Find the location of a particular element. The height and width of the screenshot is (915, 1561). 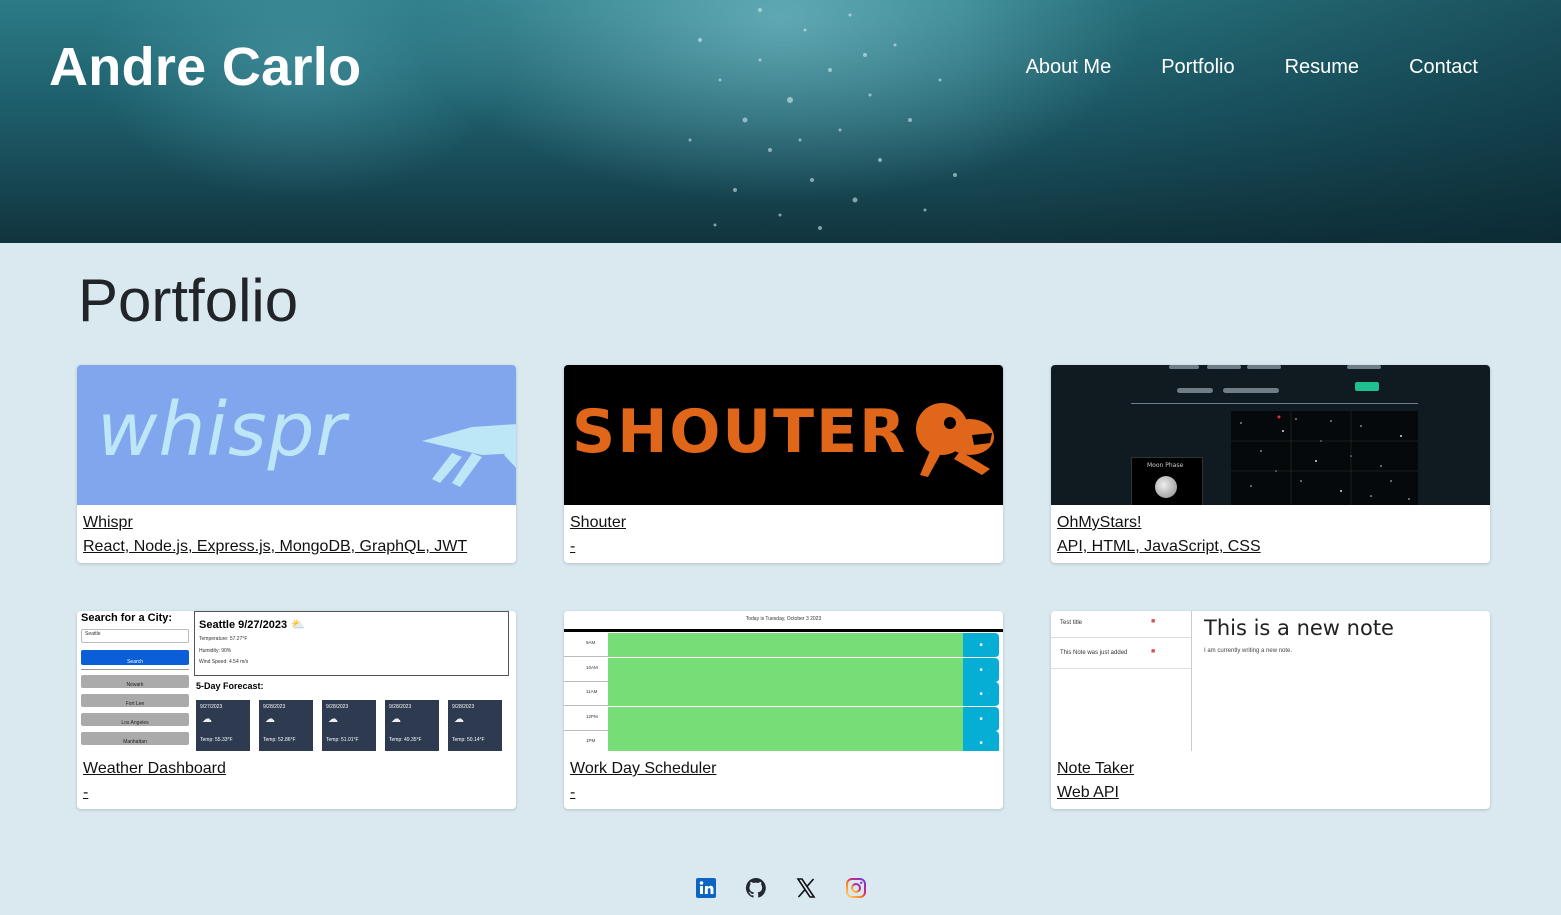

thumb-stat: Wind Speed: 4.54 m/s is located at coordinates (224, 662).